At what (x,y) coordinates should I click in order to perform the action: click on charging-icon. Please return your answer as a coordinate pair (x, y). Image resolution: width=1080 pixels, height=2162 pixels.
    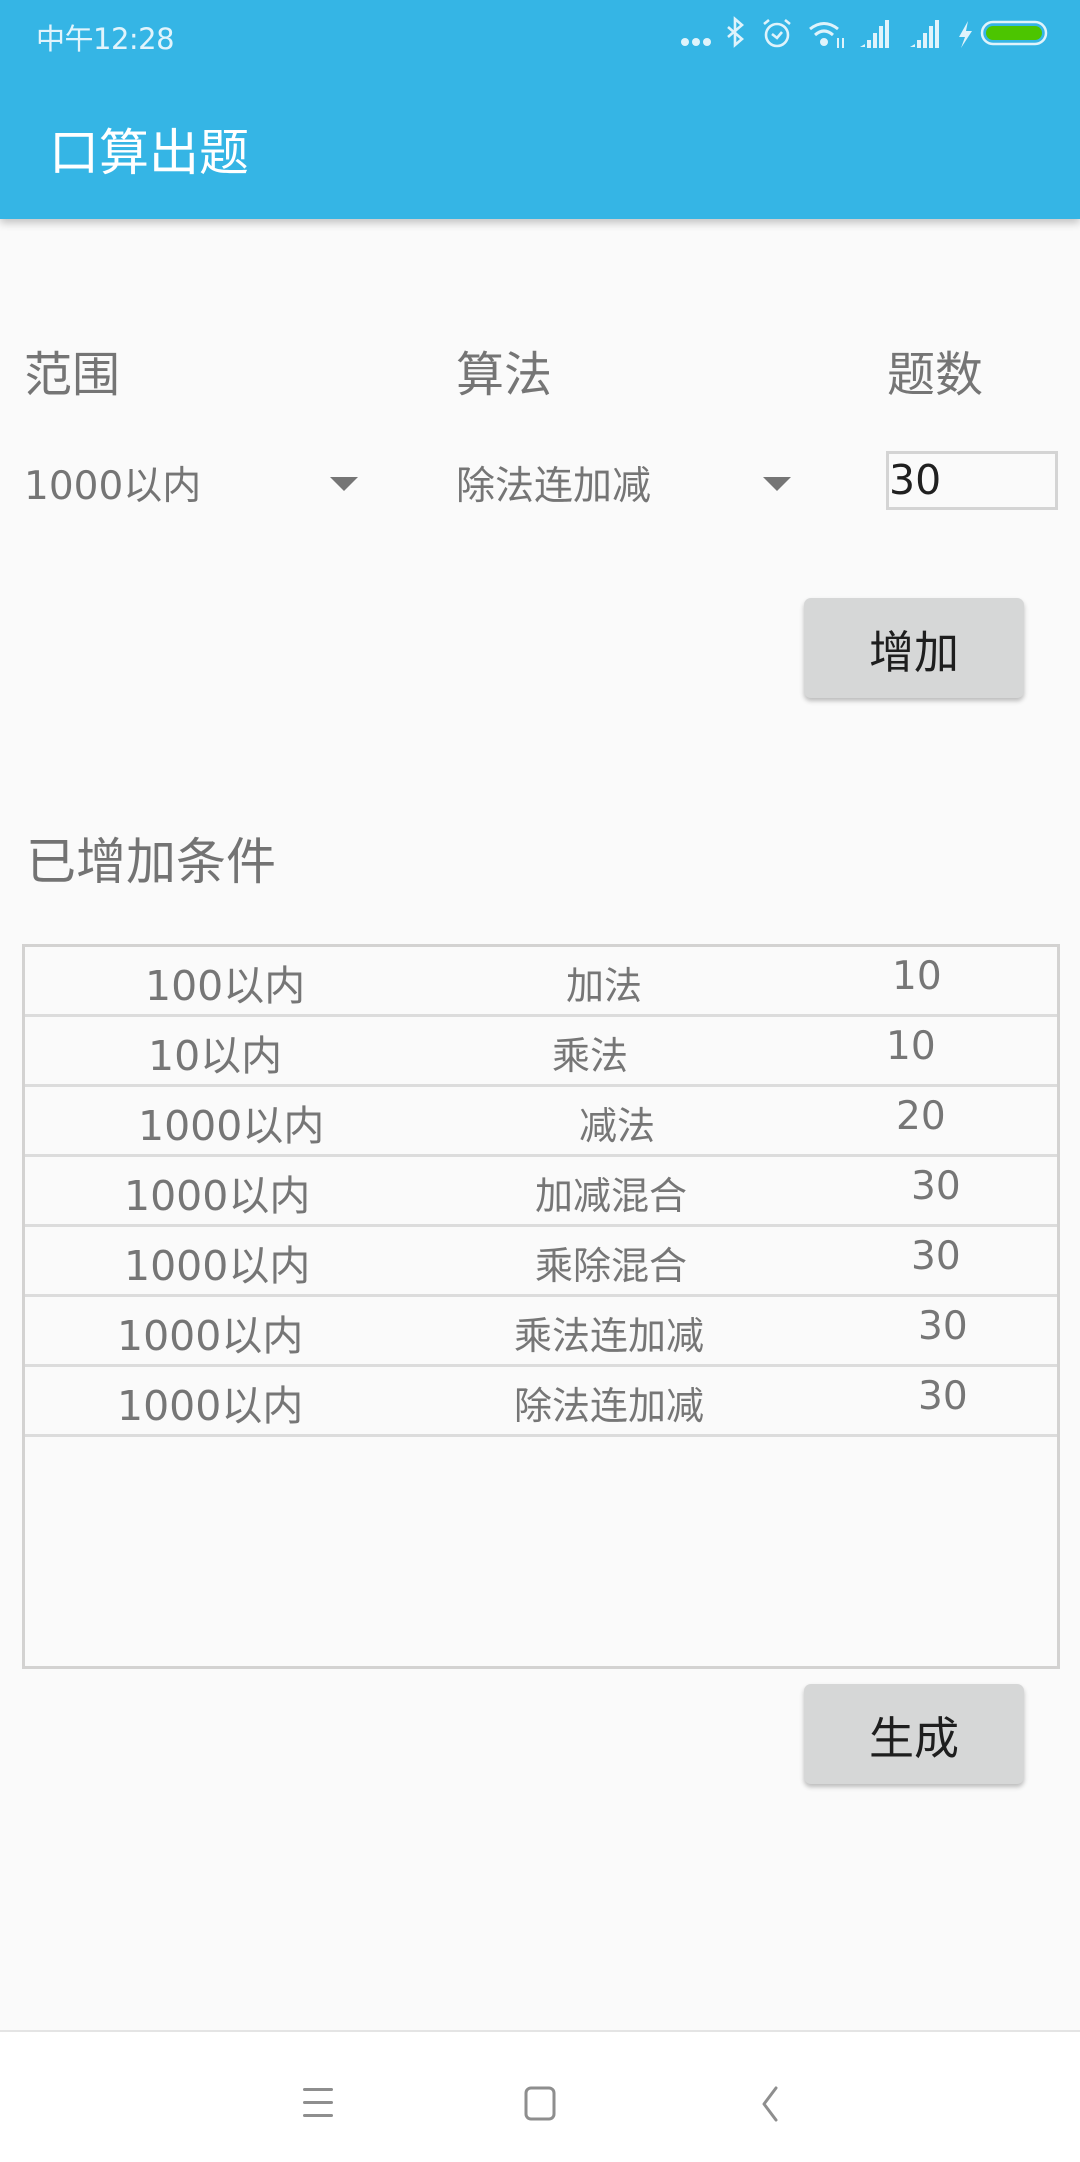
    Looking at the image, I should click on (965, 34).